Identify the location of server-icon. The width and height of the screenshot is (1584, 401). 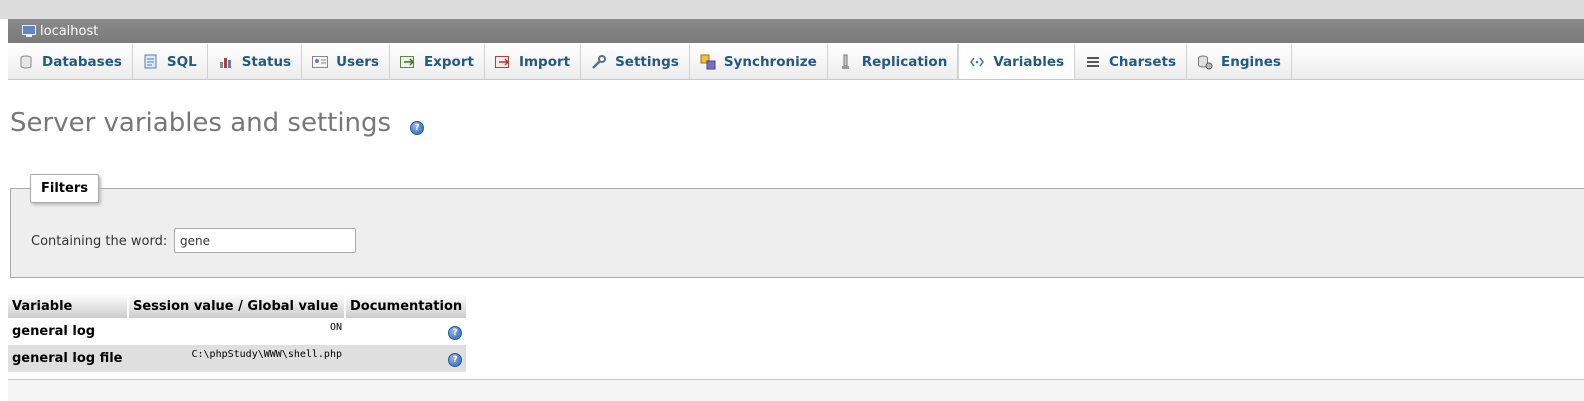
(29, 31).